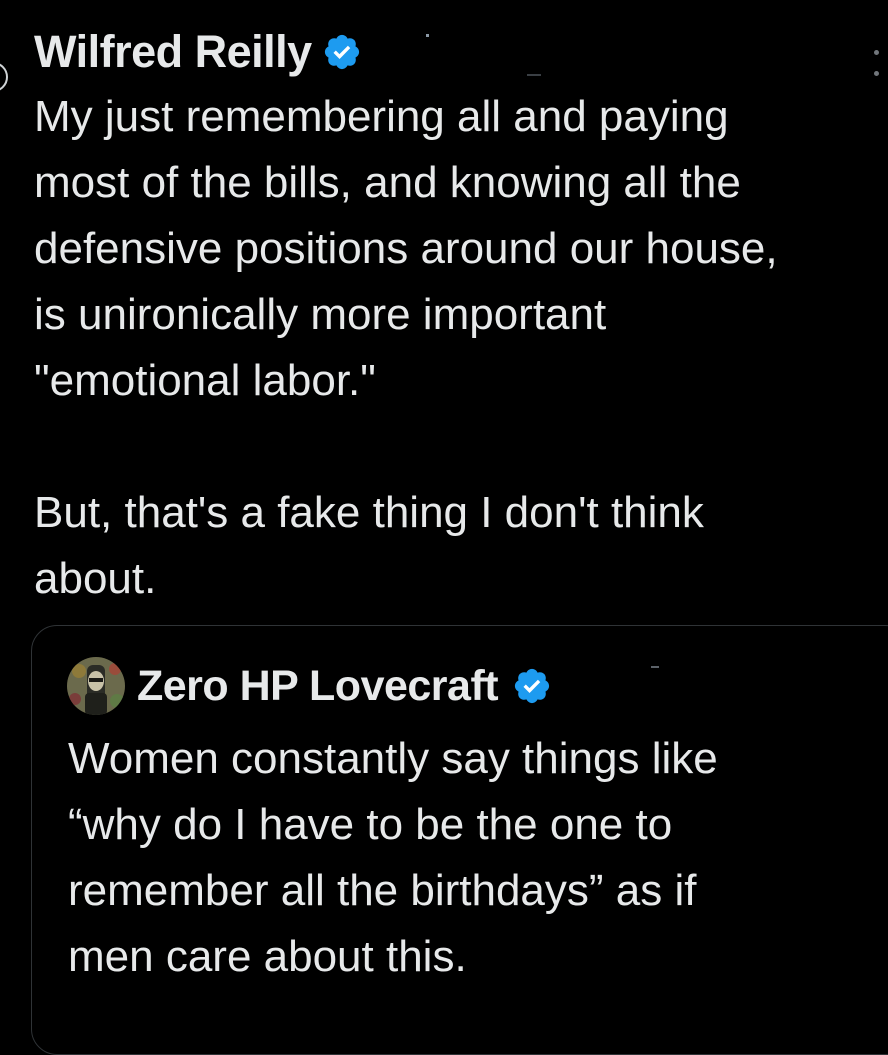  I want to click on more-options-icon, so click(876, 63).